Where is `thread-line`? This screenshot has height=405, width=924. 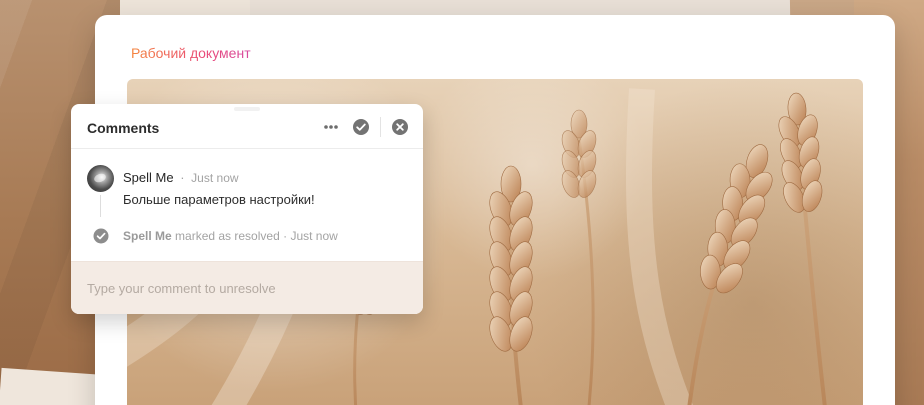
thread-line is located at coordinates (100, 206).